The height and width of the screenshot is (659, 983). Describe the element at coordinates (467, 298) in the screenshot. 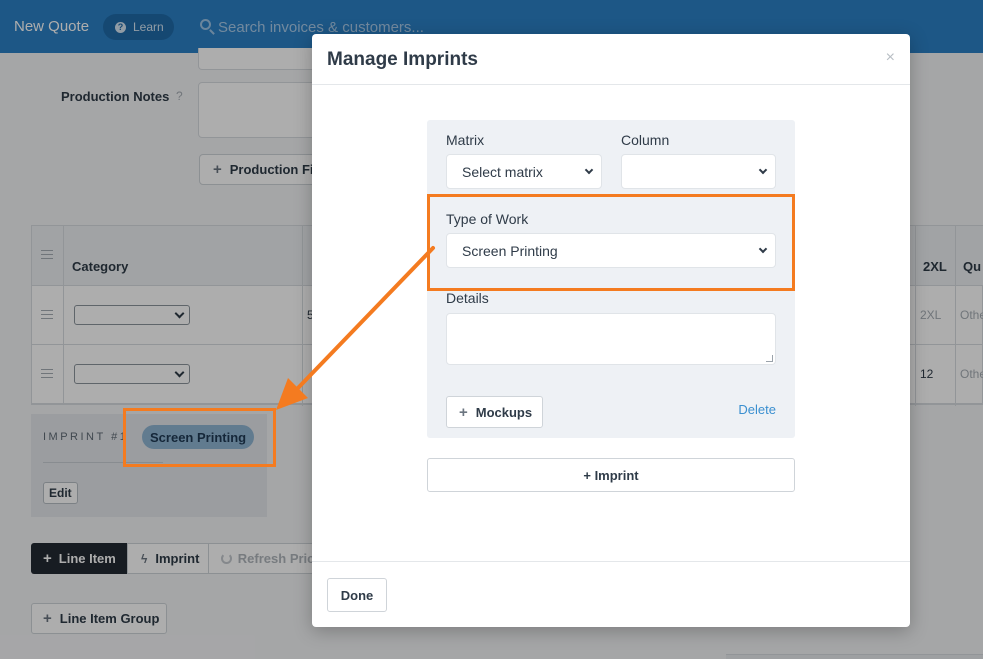

I see `details-label: Details` at that location.